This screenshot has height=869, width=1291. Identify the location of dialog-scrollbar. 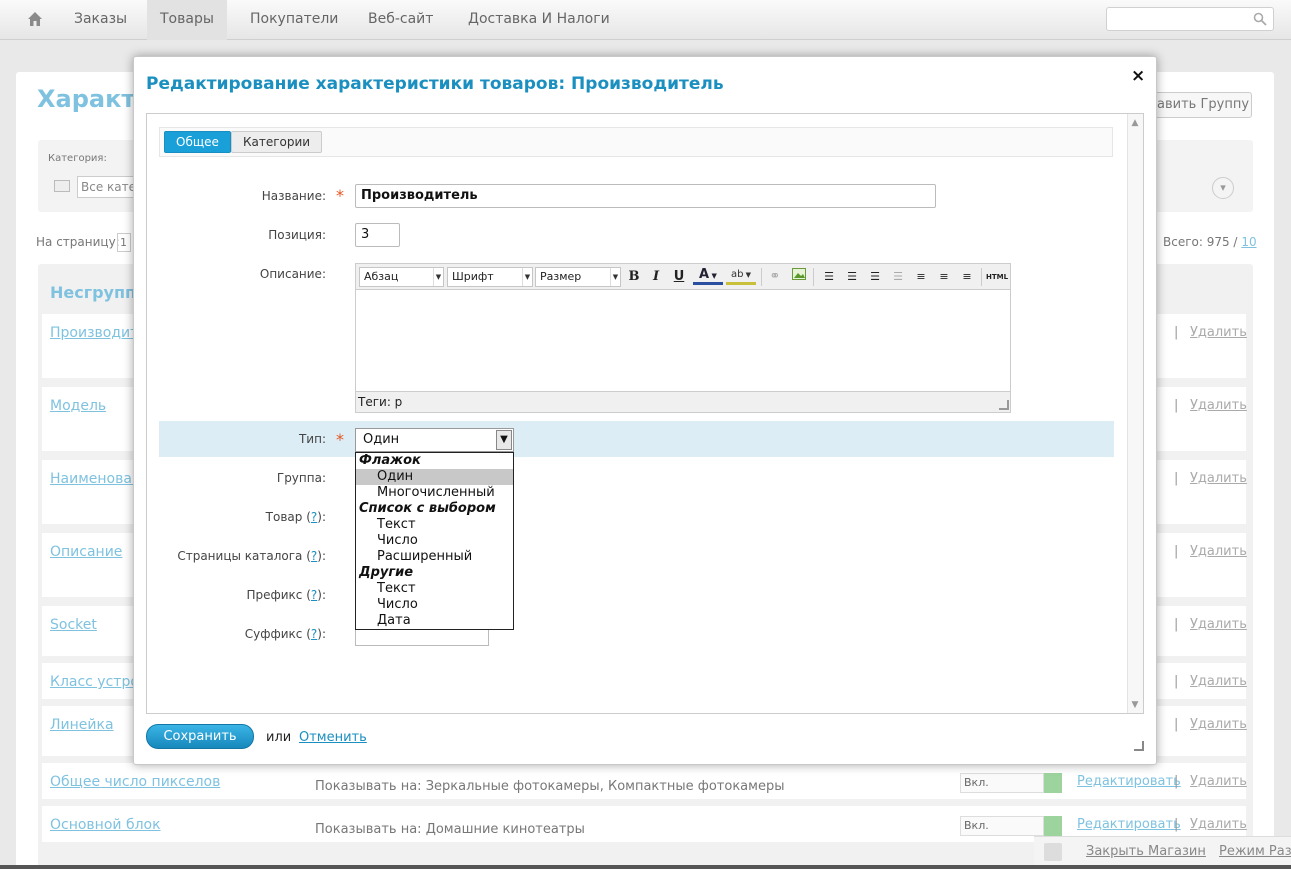
(1135, 413).